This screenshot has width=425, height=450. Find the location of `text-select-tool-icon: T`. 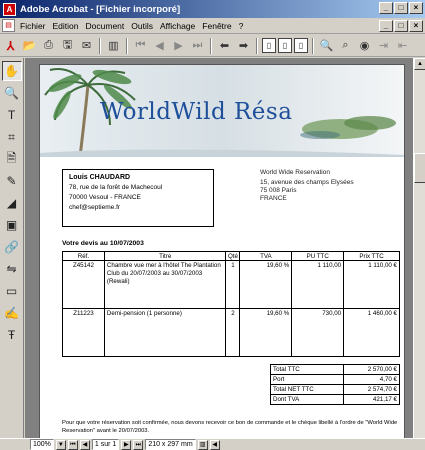

text-select-tool-icon: T is located at coordinates (12, 115).